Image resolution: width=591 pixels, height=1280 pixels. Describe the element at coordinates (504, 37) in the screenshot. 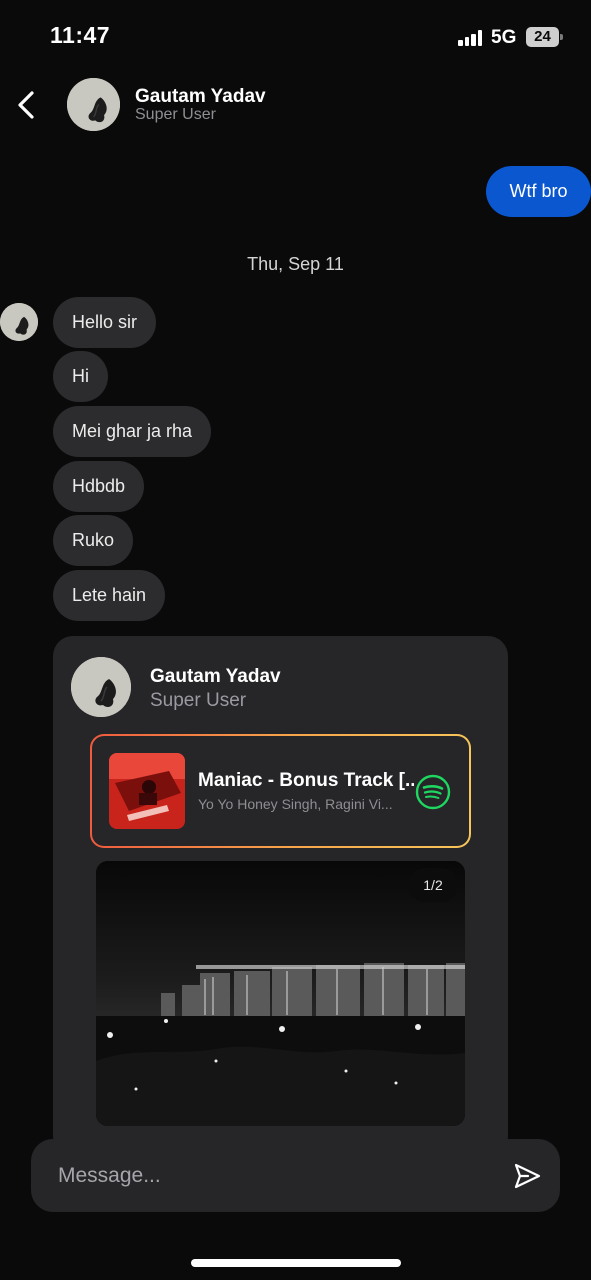

I see `network-type: 5G` at that location.